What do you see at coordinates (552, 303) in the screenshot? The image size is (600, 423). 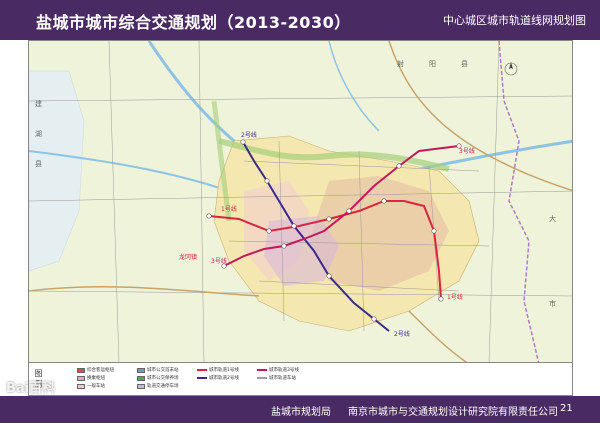 I see `county-label-shi: 市` at bounding box center [552, 303].